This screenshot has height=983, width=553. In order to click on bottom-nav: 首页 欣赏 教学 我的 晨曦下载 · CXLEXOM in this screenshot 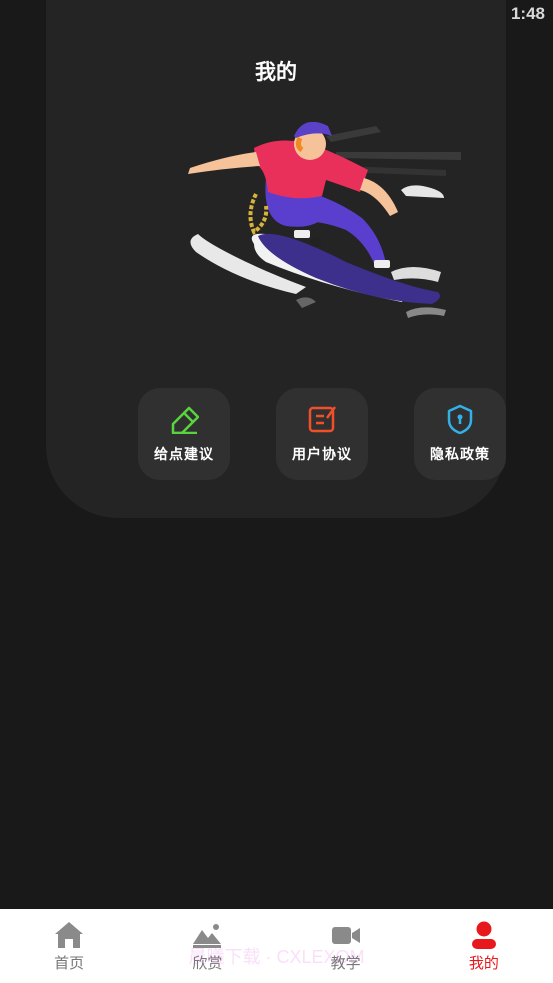, I will do `click(276, 946)`.